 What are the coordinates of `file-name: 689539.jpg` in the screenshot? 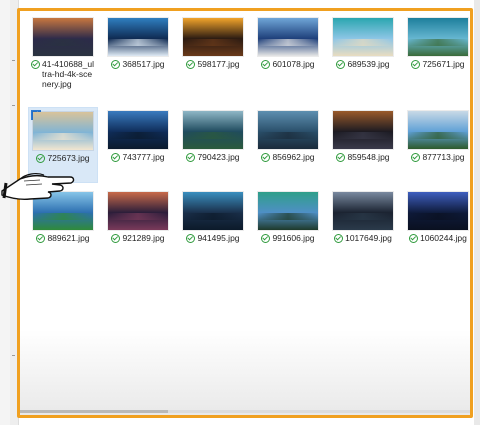 It's located at (368, 64).